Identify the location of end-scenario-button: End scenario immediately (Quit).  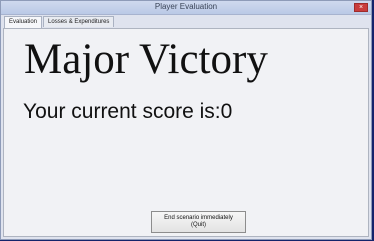
(198, 222).